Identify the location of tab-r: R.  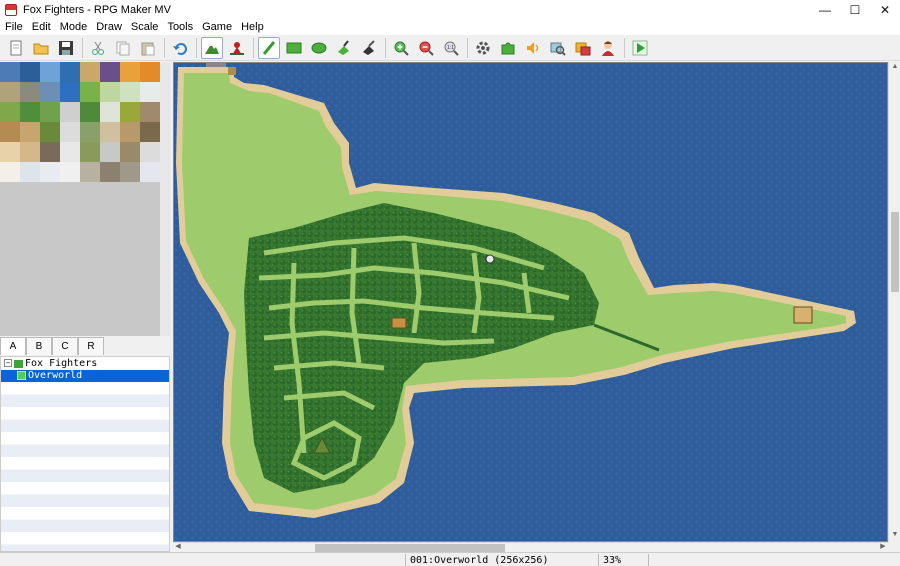
(91, 346).